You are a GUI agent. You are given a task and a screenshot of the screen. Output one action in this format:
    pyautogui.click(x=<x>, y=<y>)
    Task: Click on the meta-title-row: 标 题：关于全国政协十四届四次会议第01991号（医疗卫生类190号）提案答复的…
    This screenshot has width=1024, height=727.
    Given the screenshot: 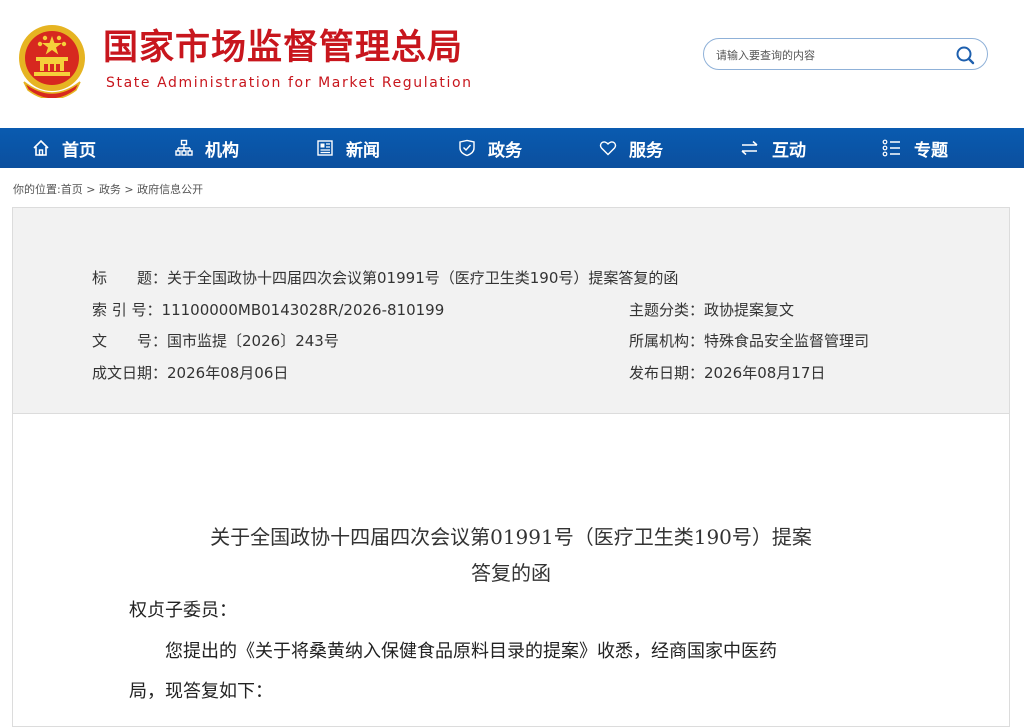 What is the action you would take?
    pyautogui.click(x=385, y=278)
    